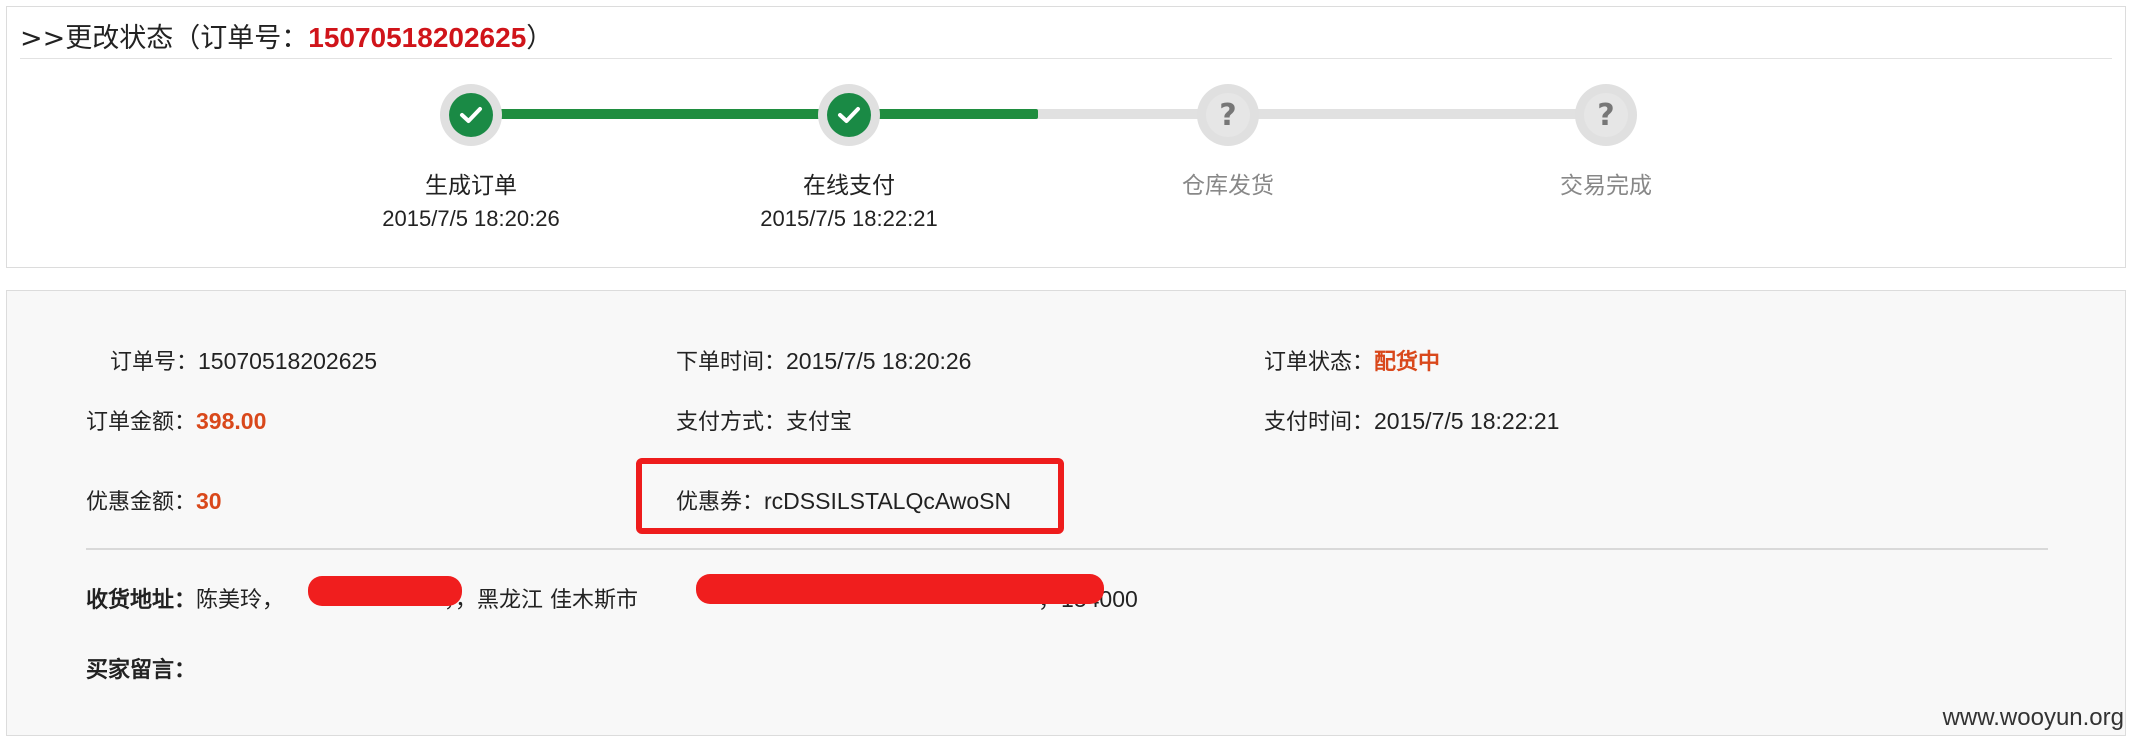 The height and width of the screenshot is (740, 2132). I want to click on order-time-field: 下单时间：2015/7/5 18:20:26, so click(823, 360).